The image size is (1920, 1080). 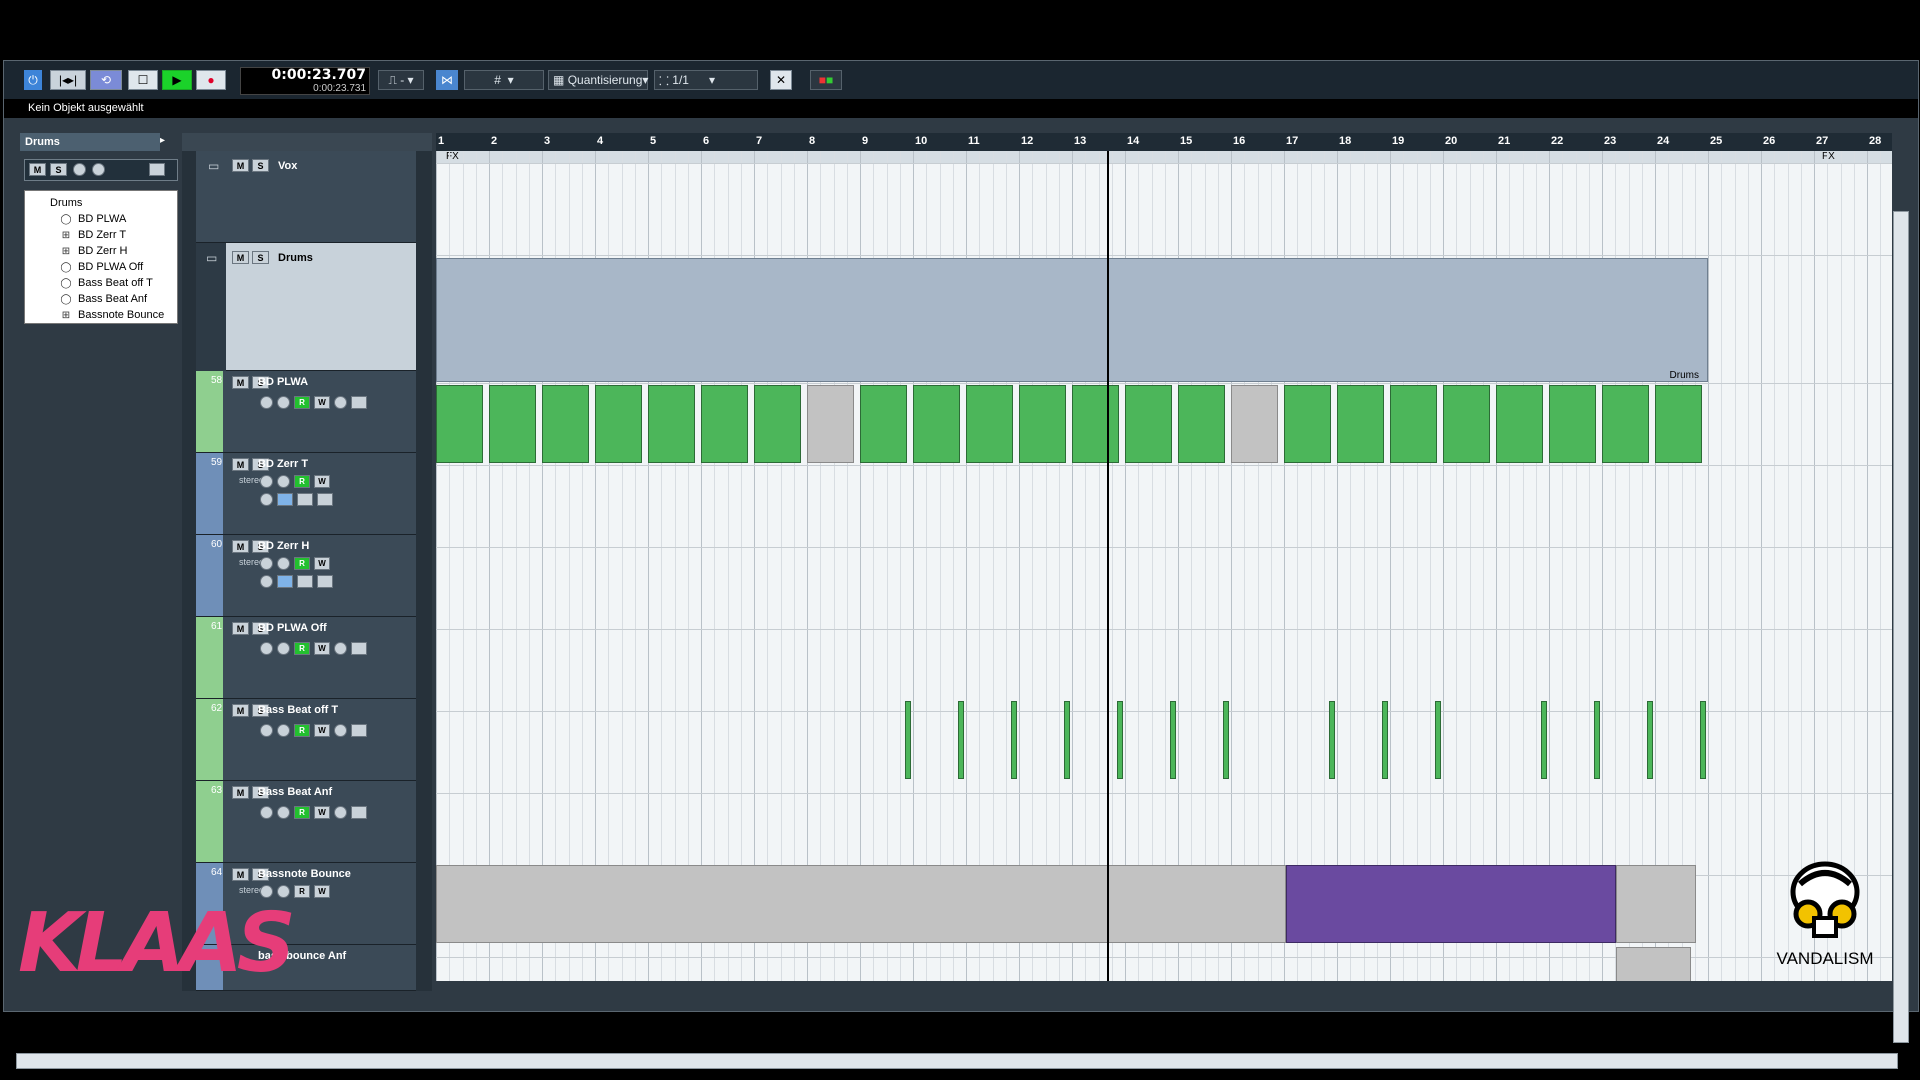 What do you see at coordinates (826, 80) in the screenshot?
I see `color-icon: ■ ■` at bounding box center [826, 80].